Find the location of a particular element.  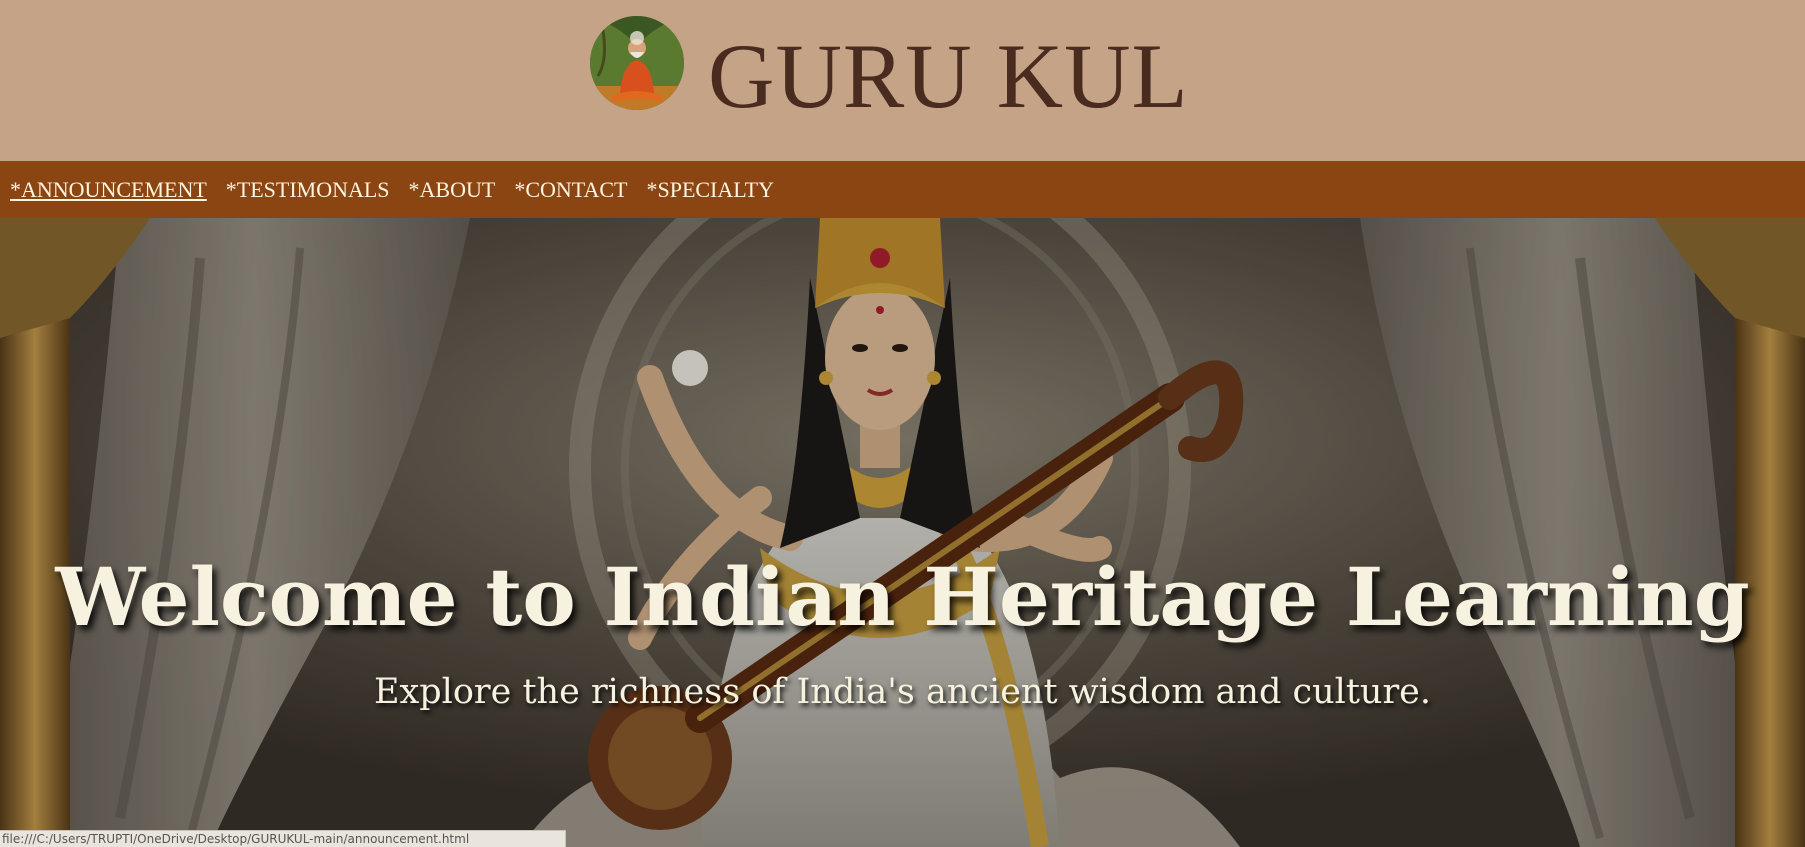

nav-specialty: *SPECIALTY is located at coordinates (710, 190).